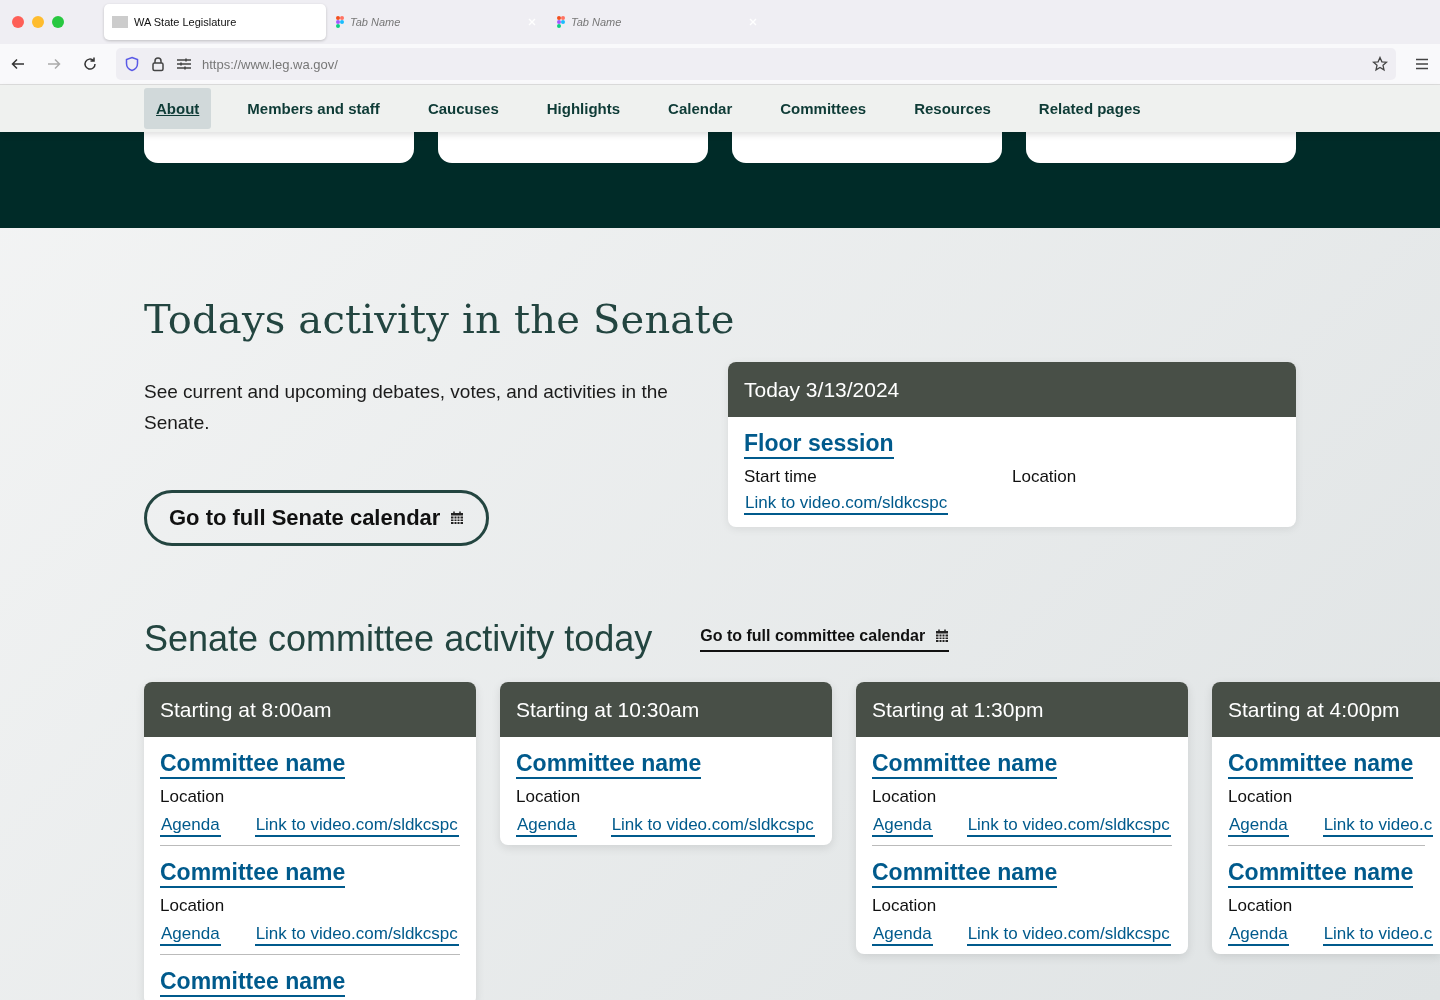 This screenshot has width=1440, height=1000. What do you see at coordinates (310, 709) in the screenshot?
I see `card-header: Starting at 8:00am` at bounding box center [310, 709].